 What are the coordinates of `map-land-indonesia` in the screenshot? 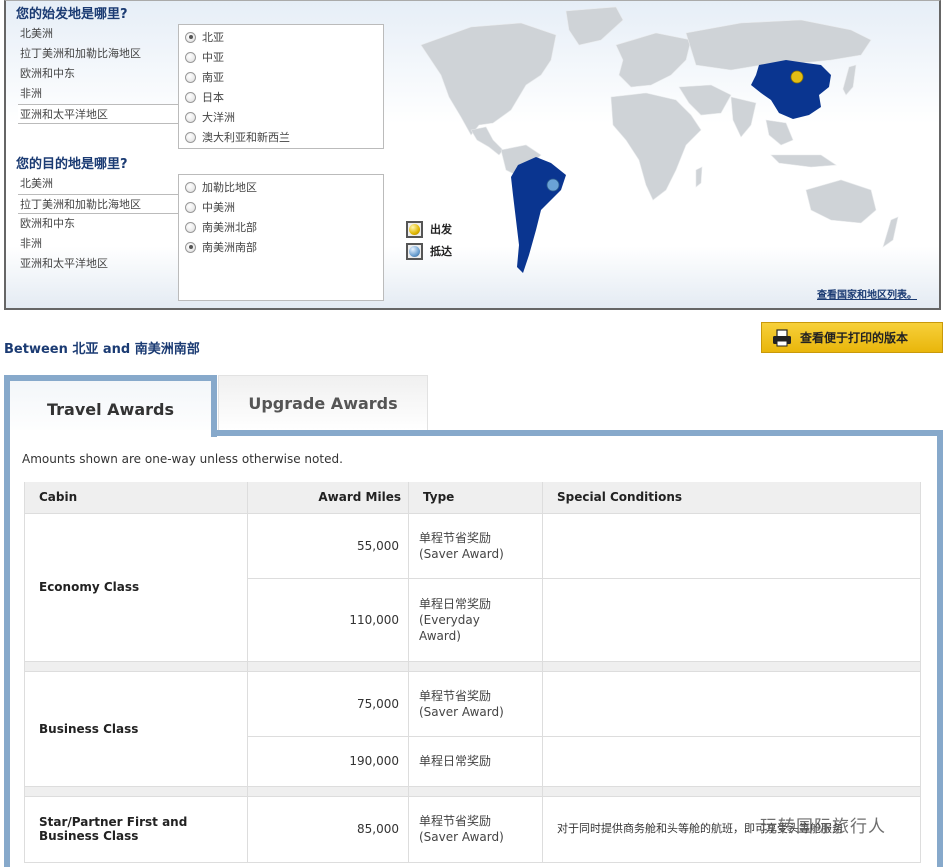 It's located at (803, 161).